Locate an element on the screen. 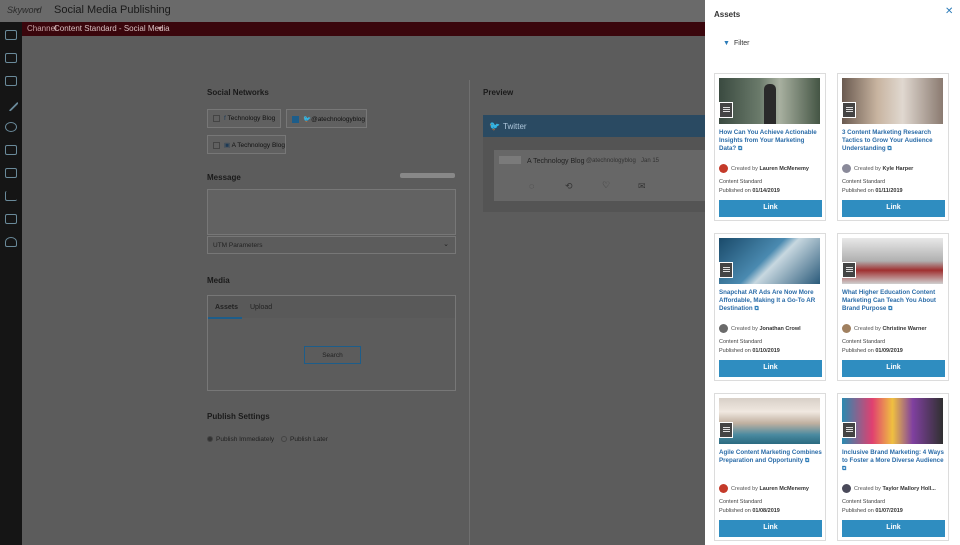 Image resolution: width=960 pixels, height=545 pixels. twitter-bar: 🐦 Twitter is located at coordinates (595, 126).